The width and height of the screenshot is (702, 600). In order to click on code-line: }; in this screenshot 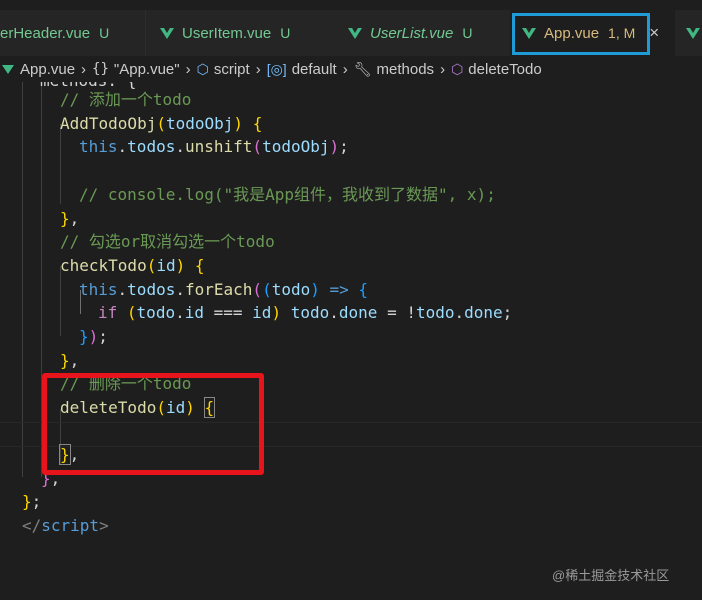, I will do `click(32, 501)`.